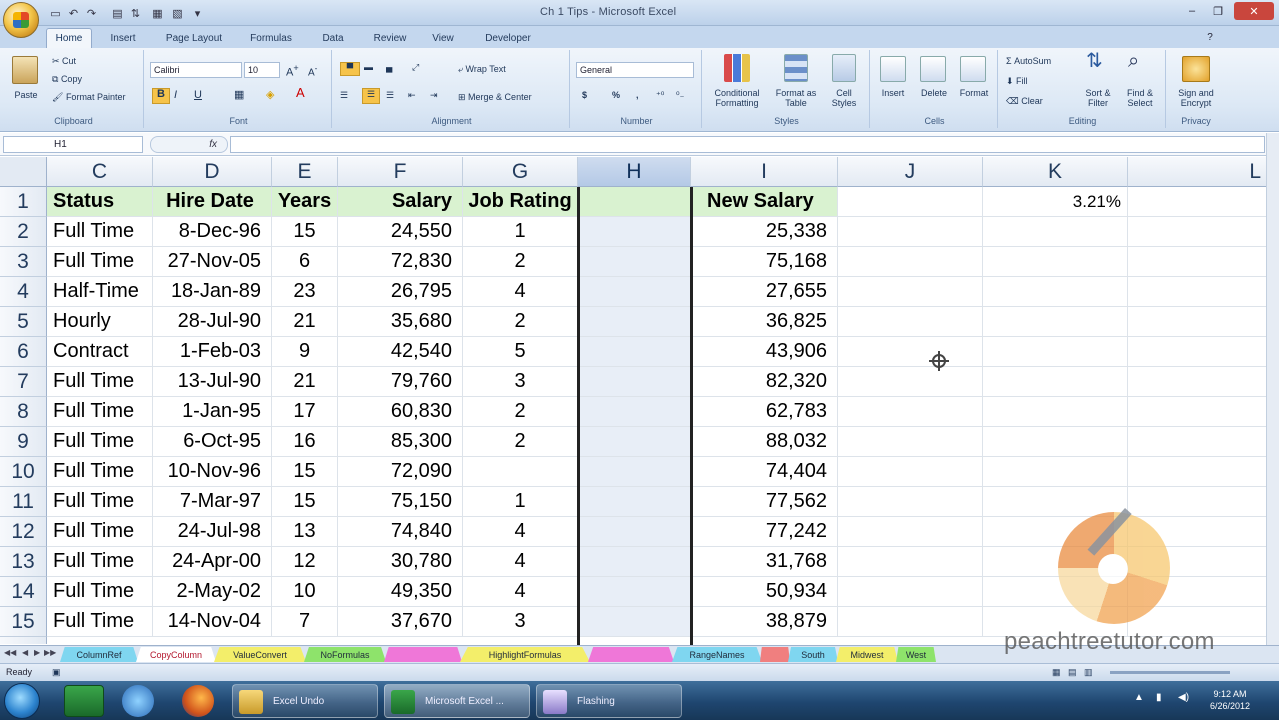 The width and height of the screenshot is (1279, 720). What do you see at coordinates (1218, 11) in the screenshot?
I see `maximize-button: ❐` at bounding box center [1218, 11].